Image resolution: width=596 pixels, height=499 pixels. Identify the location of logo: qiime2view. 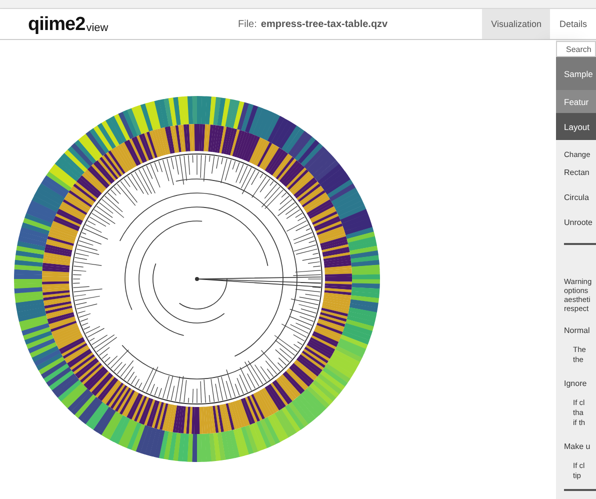
(68, 24).